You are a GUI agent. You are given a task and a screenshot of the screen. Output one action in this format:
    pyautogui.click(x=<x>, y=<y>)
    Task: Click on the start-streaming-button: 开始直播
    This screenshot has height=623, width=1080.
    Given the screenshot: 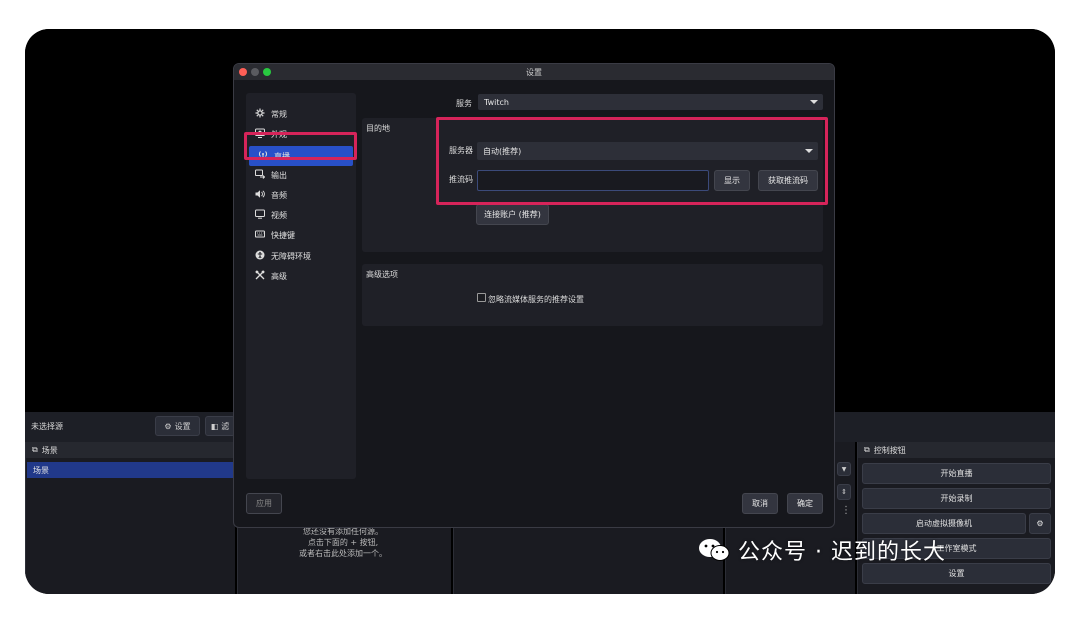 What is the action you would take?
    pyautogui.click(x=956, y=473)
    